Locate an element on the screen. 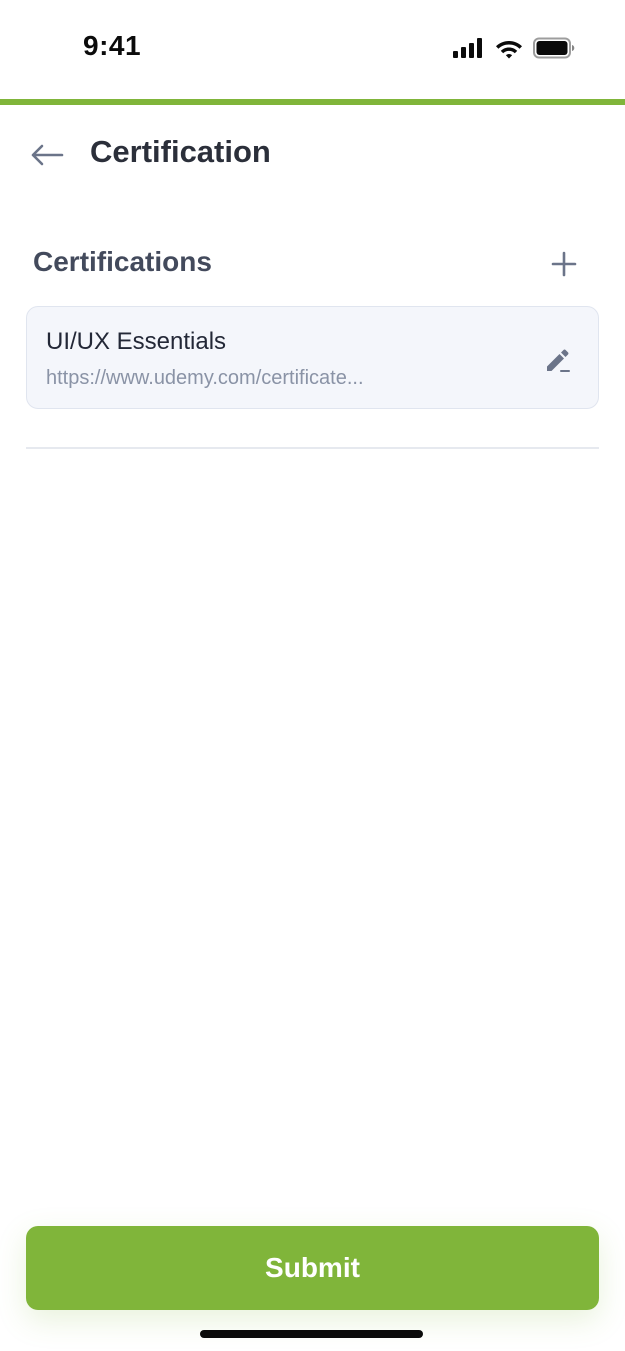  home-indicator is located at coordinates (311, 1334).